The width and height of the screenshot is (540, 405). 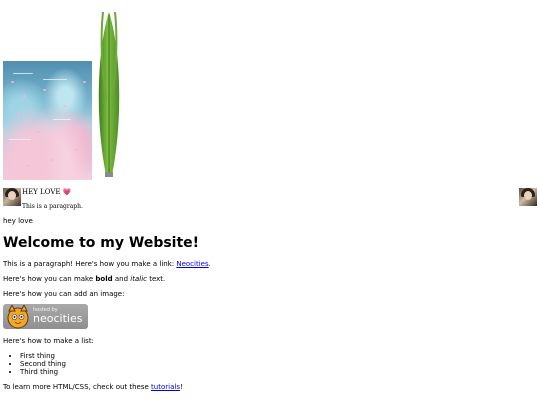 I want to click on neocities-badge: hosted by neocities, so click(x=45, y=316).